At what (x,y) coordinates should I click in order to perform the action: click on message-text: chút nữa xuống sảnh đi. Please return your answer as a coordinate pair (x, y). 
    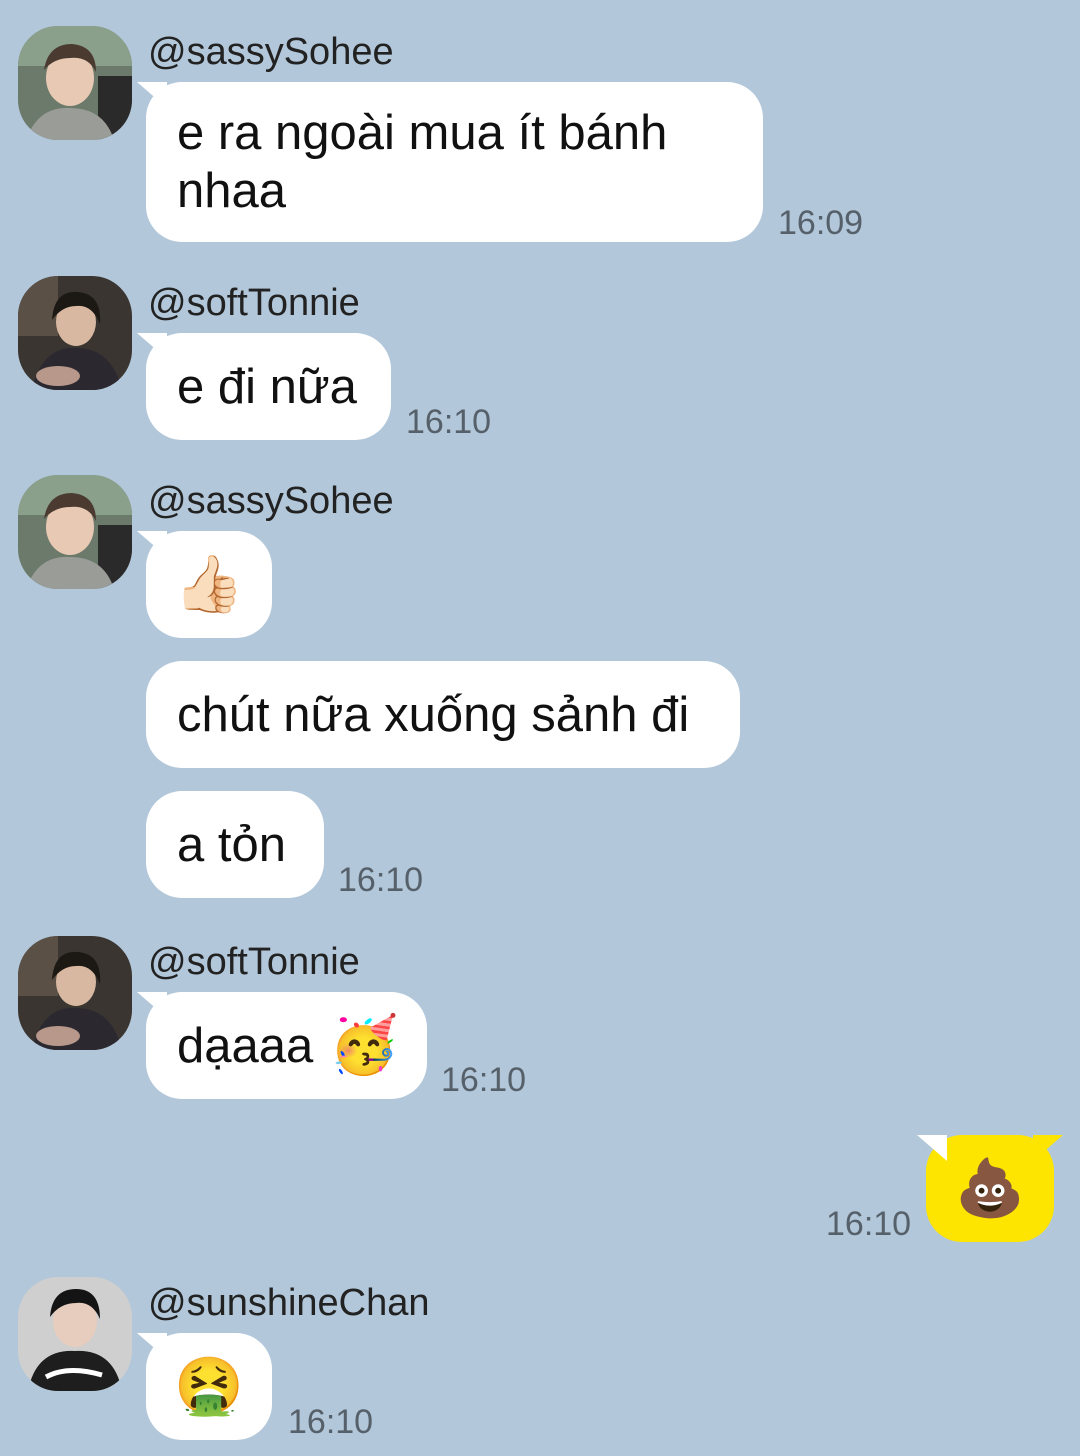
    Looking at the image, I should click on (433, 714).